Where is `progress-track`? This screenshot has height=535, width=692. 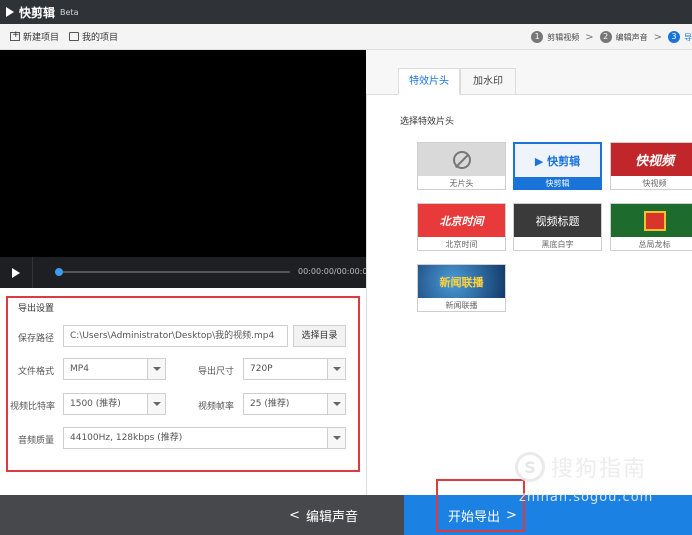 progress-track is located at coordinates (174, 272).